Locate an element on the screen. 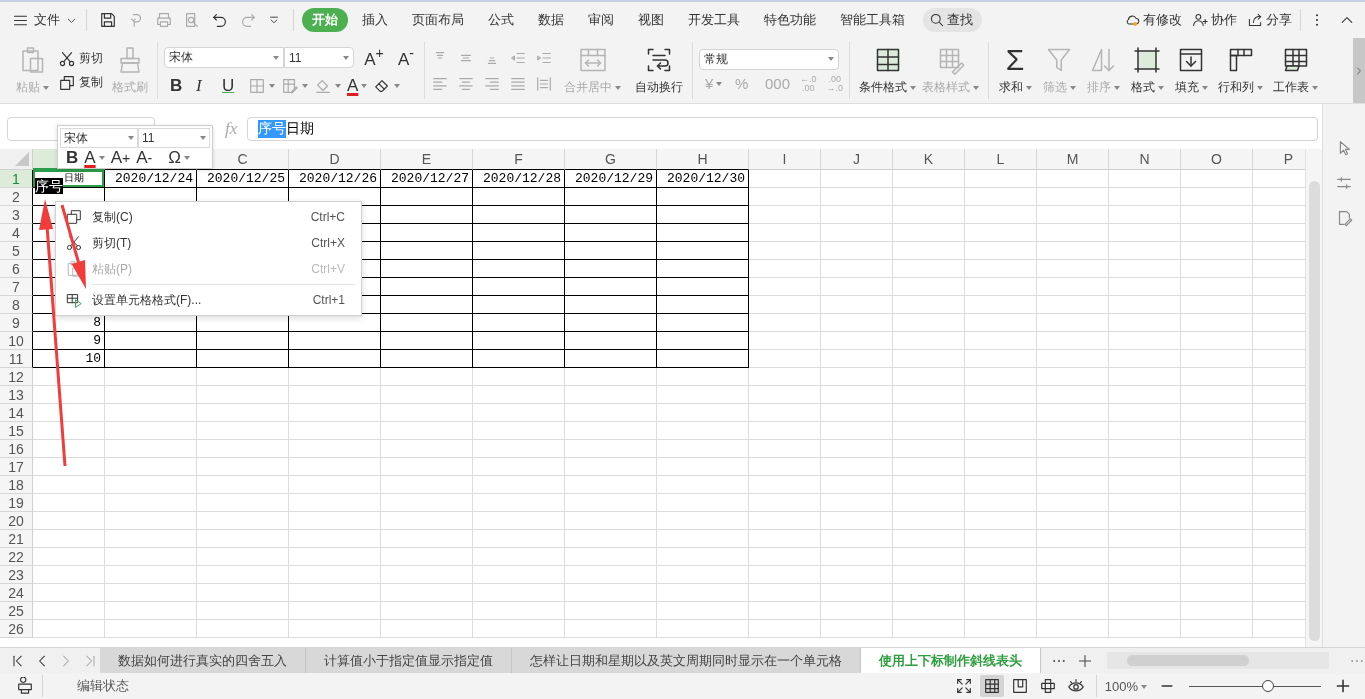  column-header: I is located at coordinates (785, 159).